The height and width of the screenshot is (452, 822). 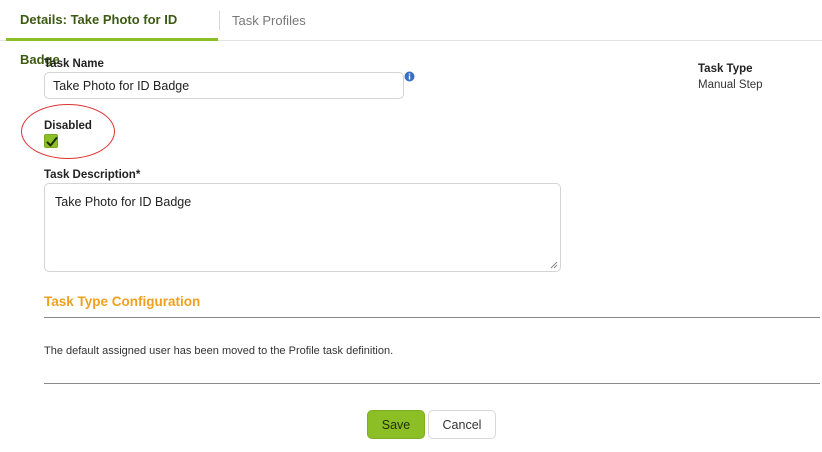 I want to click on checkmark-icon, so click(x=52, y=142).